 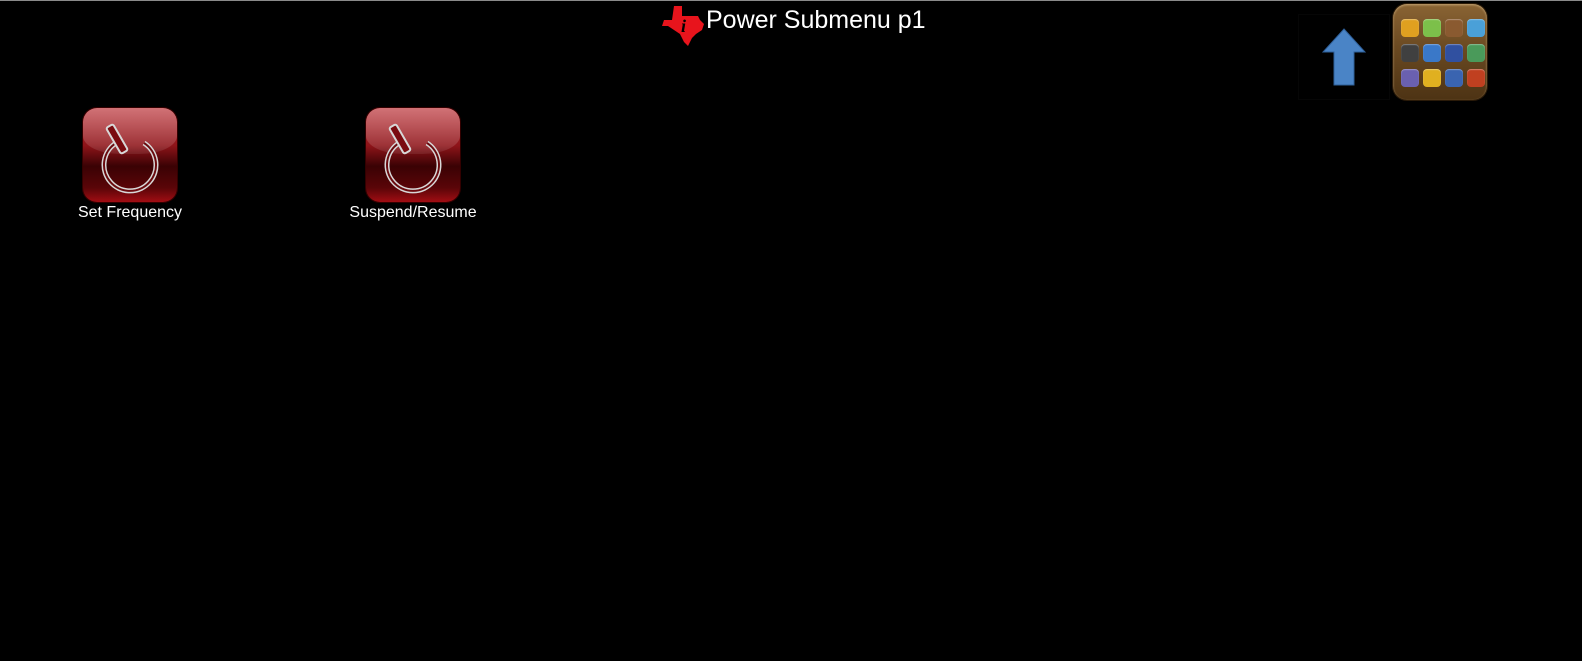 I want to click on set-frequency-tile: Set Frequency, so click(x=130, y=165).